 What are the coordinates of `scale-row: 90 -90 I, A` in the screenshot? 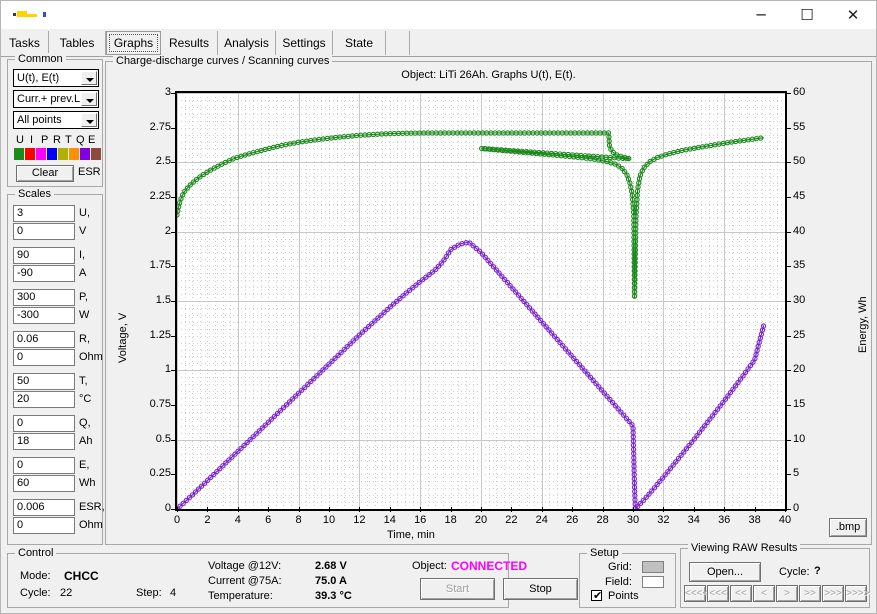 It's located at (56, 267).